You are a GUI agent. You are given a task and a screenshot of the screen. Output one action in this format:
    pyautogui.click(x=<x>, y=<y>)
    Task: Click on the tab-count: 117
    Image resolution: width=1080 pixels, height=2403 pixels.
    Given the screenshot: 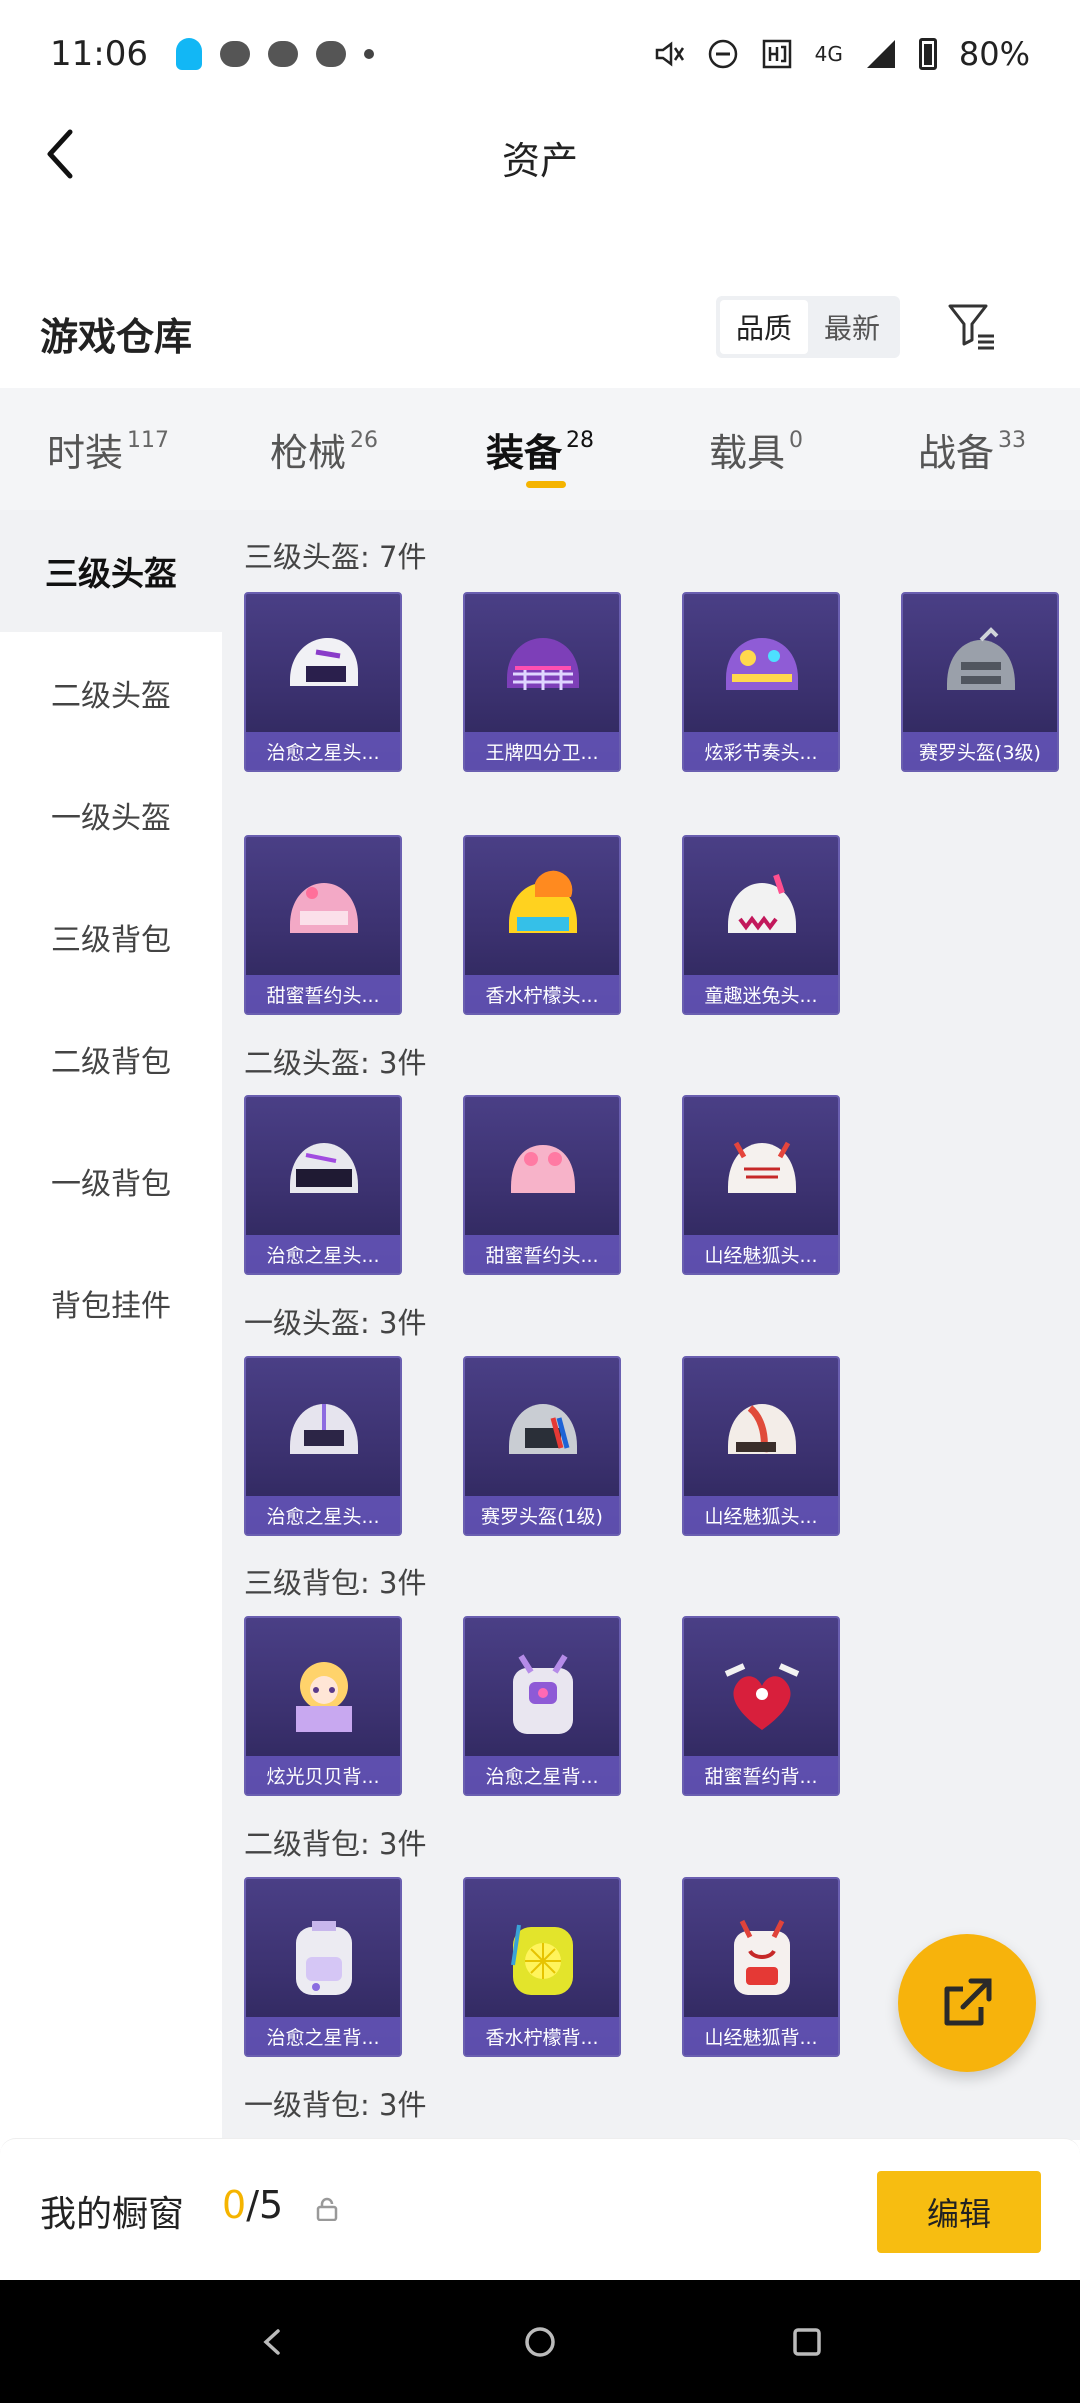 What is the action you would take?
    pyautogui.click(x=148, y=440)
    